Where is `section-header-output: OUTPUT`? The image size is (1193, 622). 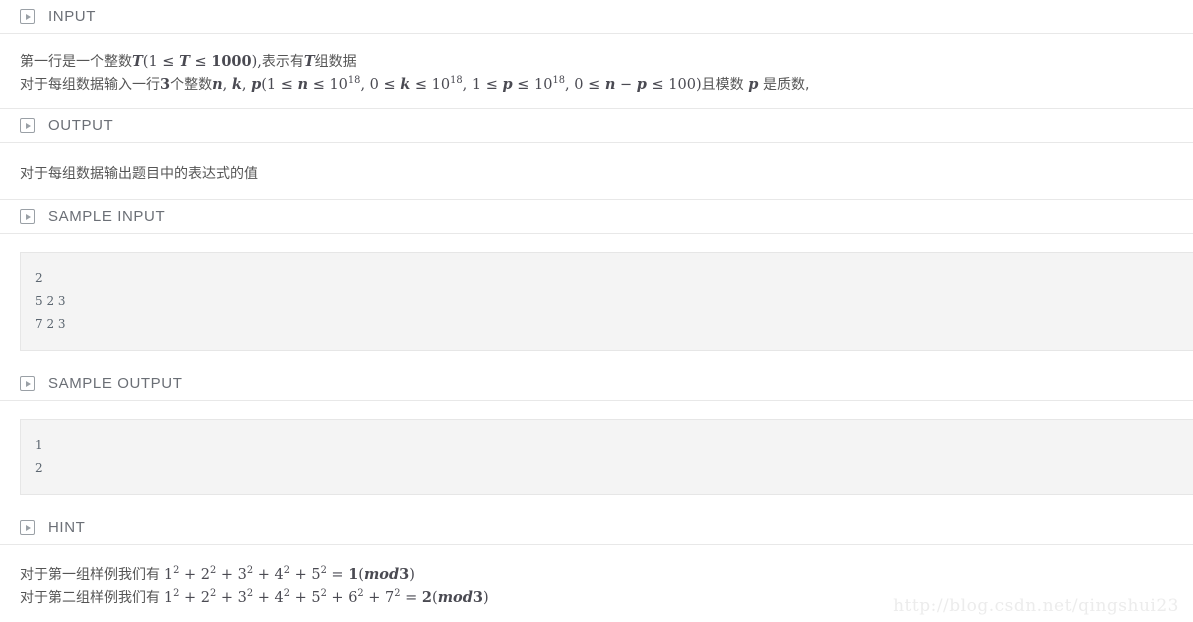
section-header-output: OUTPUT is located at coordinates (596, 125).